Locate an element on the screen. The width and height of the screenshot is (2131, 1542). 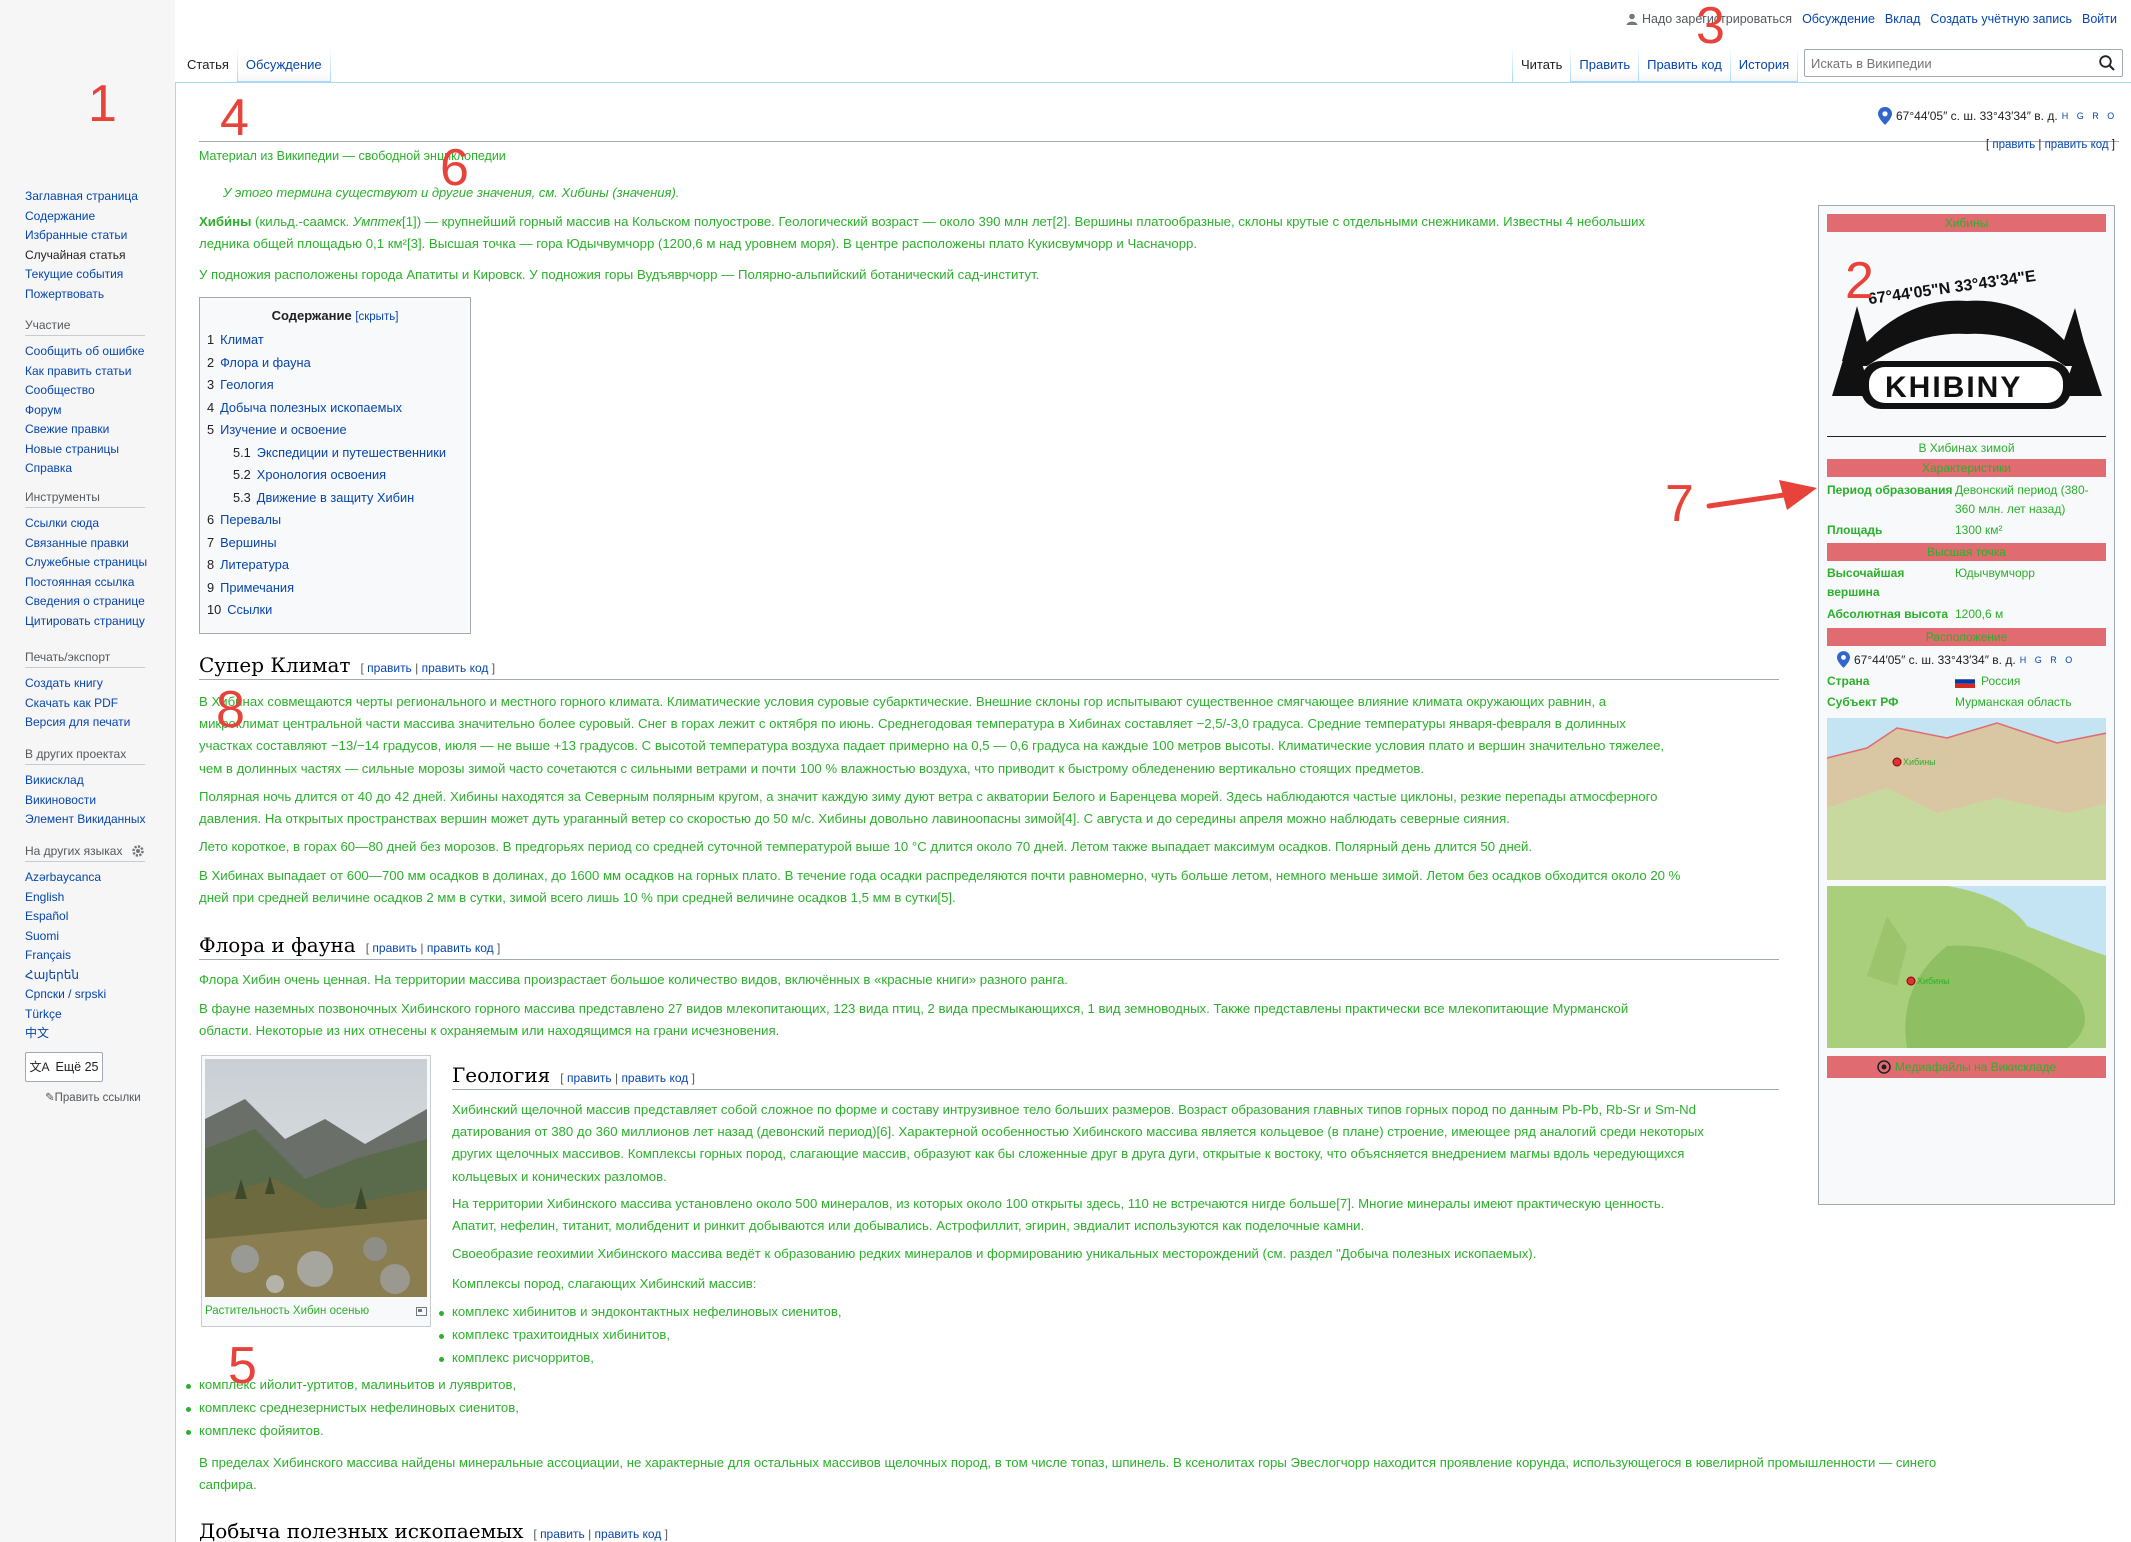
search-input is located at coordinates (1945, 63).